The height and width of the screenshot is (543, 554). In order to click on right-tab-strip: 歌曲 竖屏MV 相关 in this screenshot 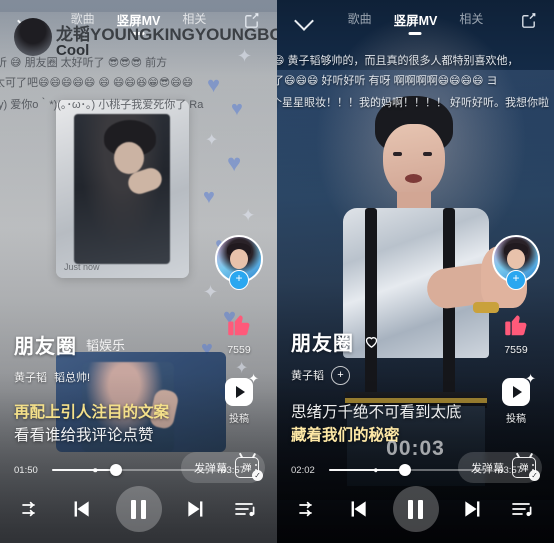, I will do `click(415, 21)`.